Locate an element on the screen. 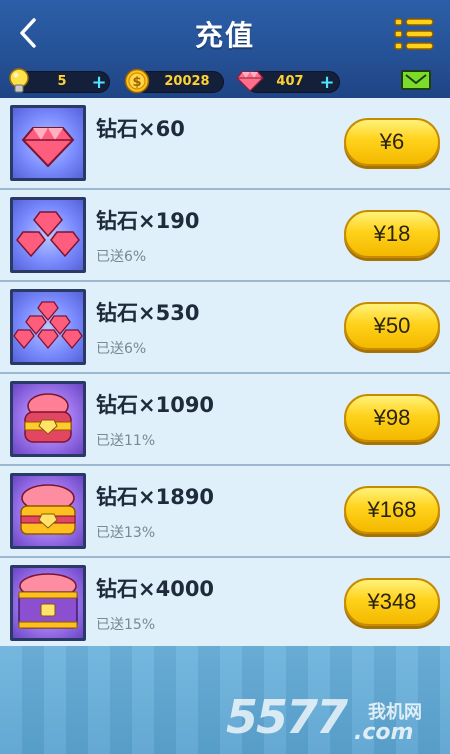  list-item: 钻石×60 ¥6 is located at coordinates (225, 144).